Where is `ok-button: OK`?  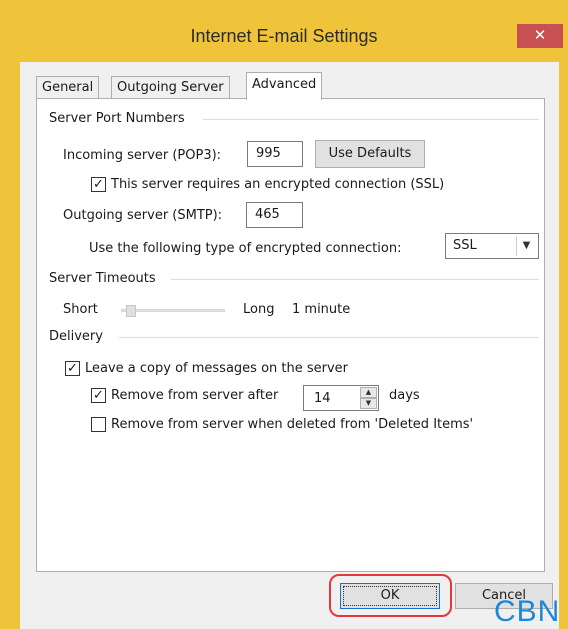
ok-button: OK is located at coordinates (390, 596).